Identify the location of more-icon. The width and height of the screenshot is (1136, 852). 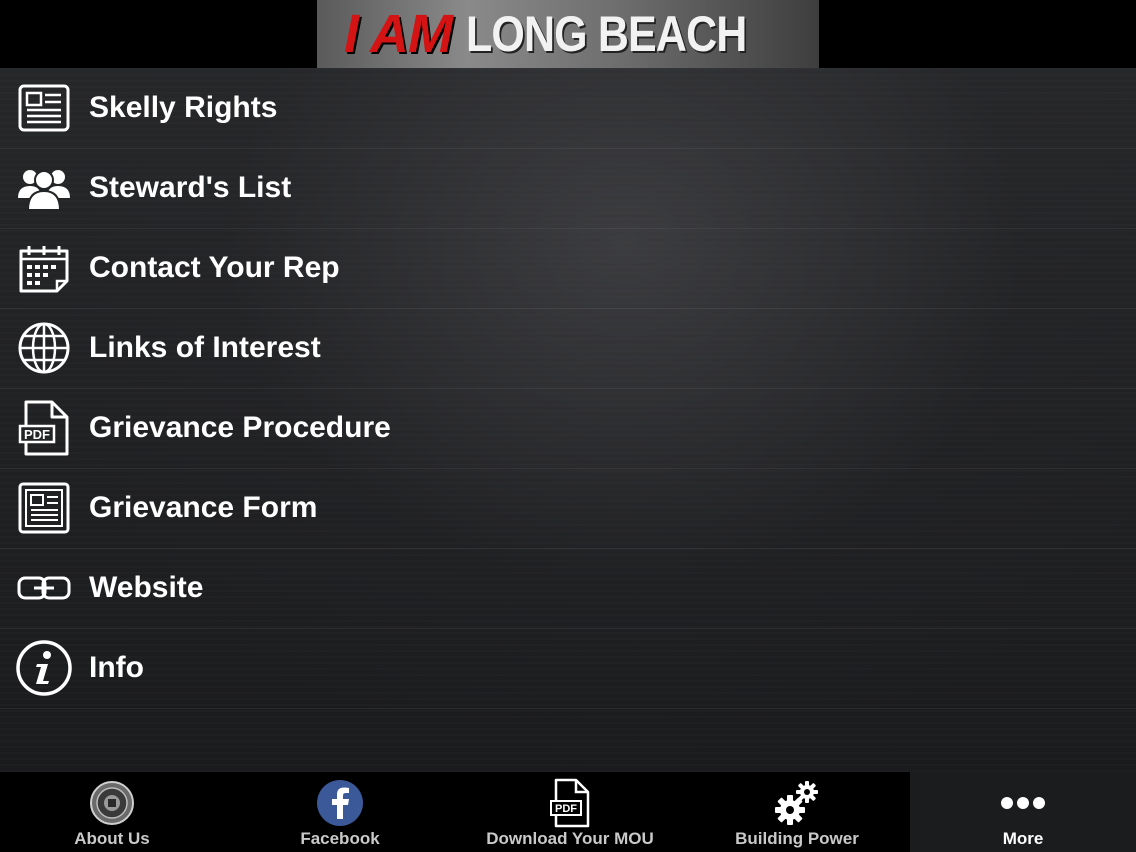
(1023, 803).